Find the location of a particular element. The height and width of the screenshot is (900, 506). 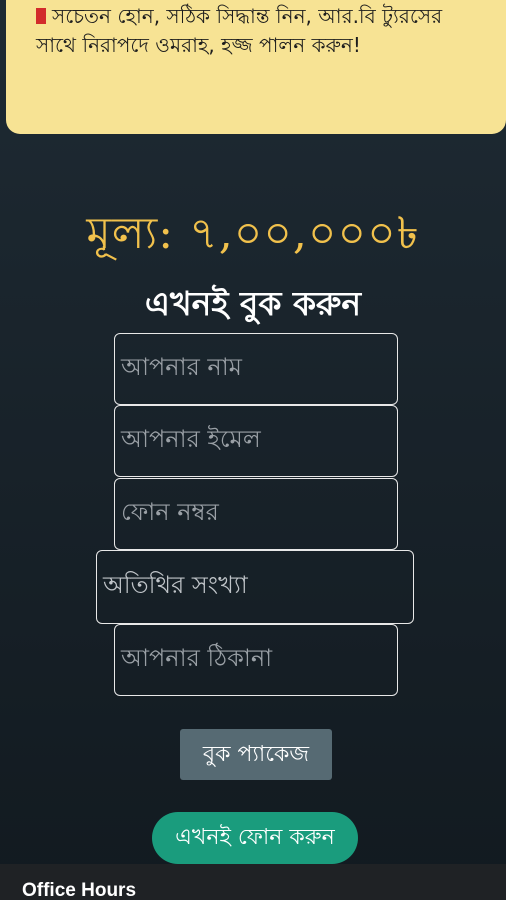

name-field: আপনার নাম is located at coordinates (256, 369).